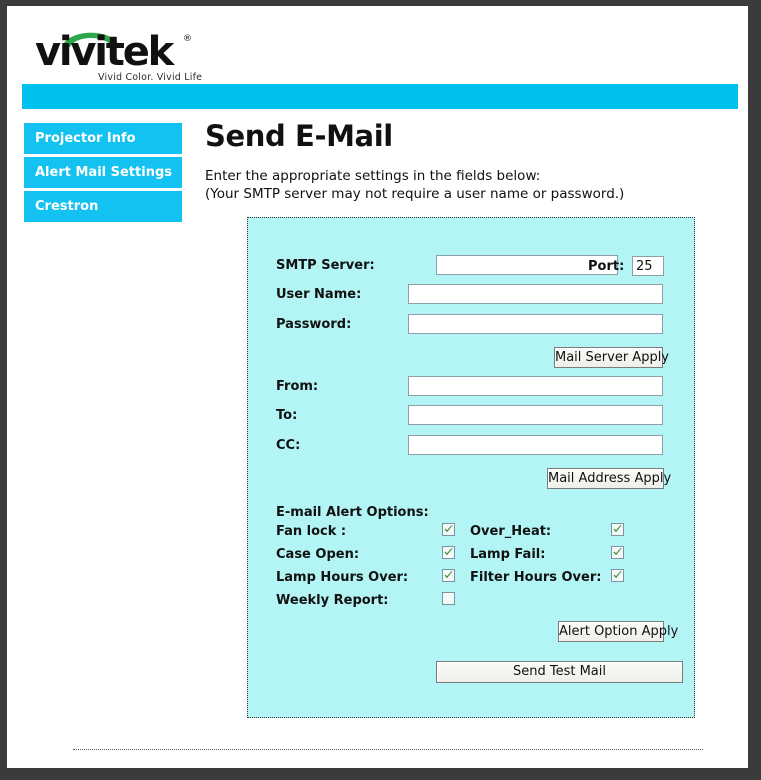 The image size is (761, 780). What do you see at coordinates (648, 266) in the screenshot?
I see `port-input` at bounding box center [648, 266].